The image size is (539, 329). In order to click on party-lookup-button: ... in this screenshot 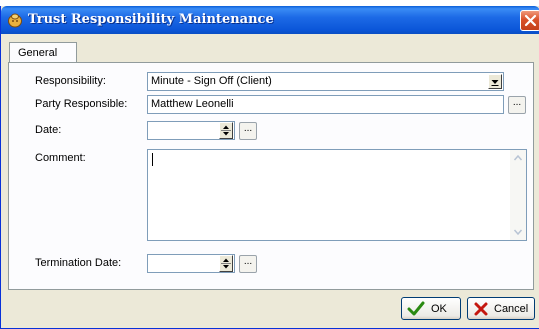, I will do `click(517, 105)`.